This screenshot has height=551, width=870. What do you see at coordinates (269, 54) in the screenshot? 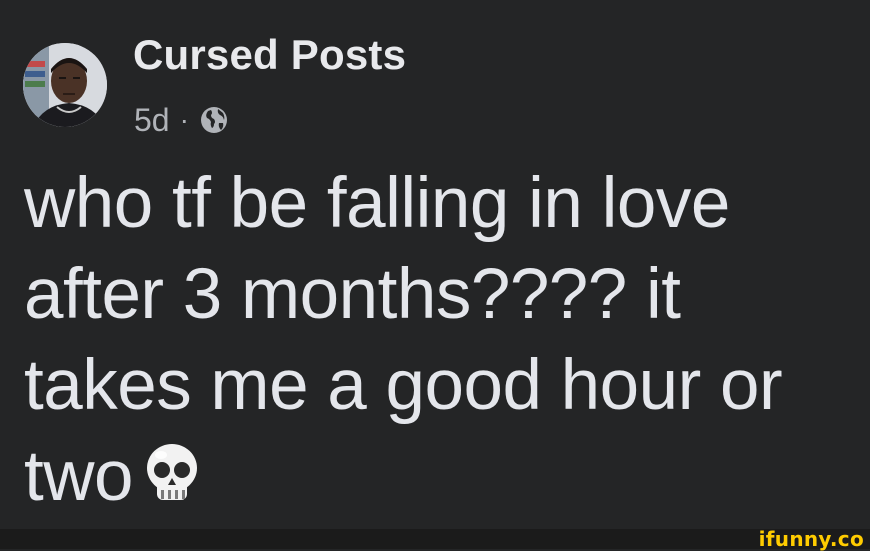
I see `author-name: Cursed Posts` at bounding box center [269, 54].